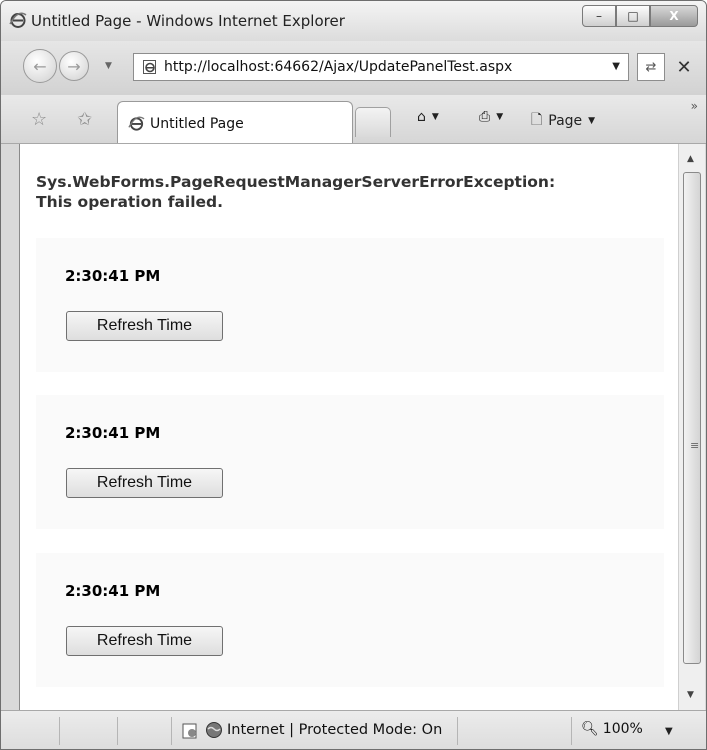 The image size is (707, 750). I want to click on tab-label: Untitled Page, so click(197, 124).